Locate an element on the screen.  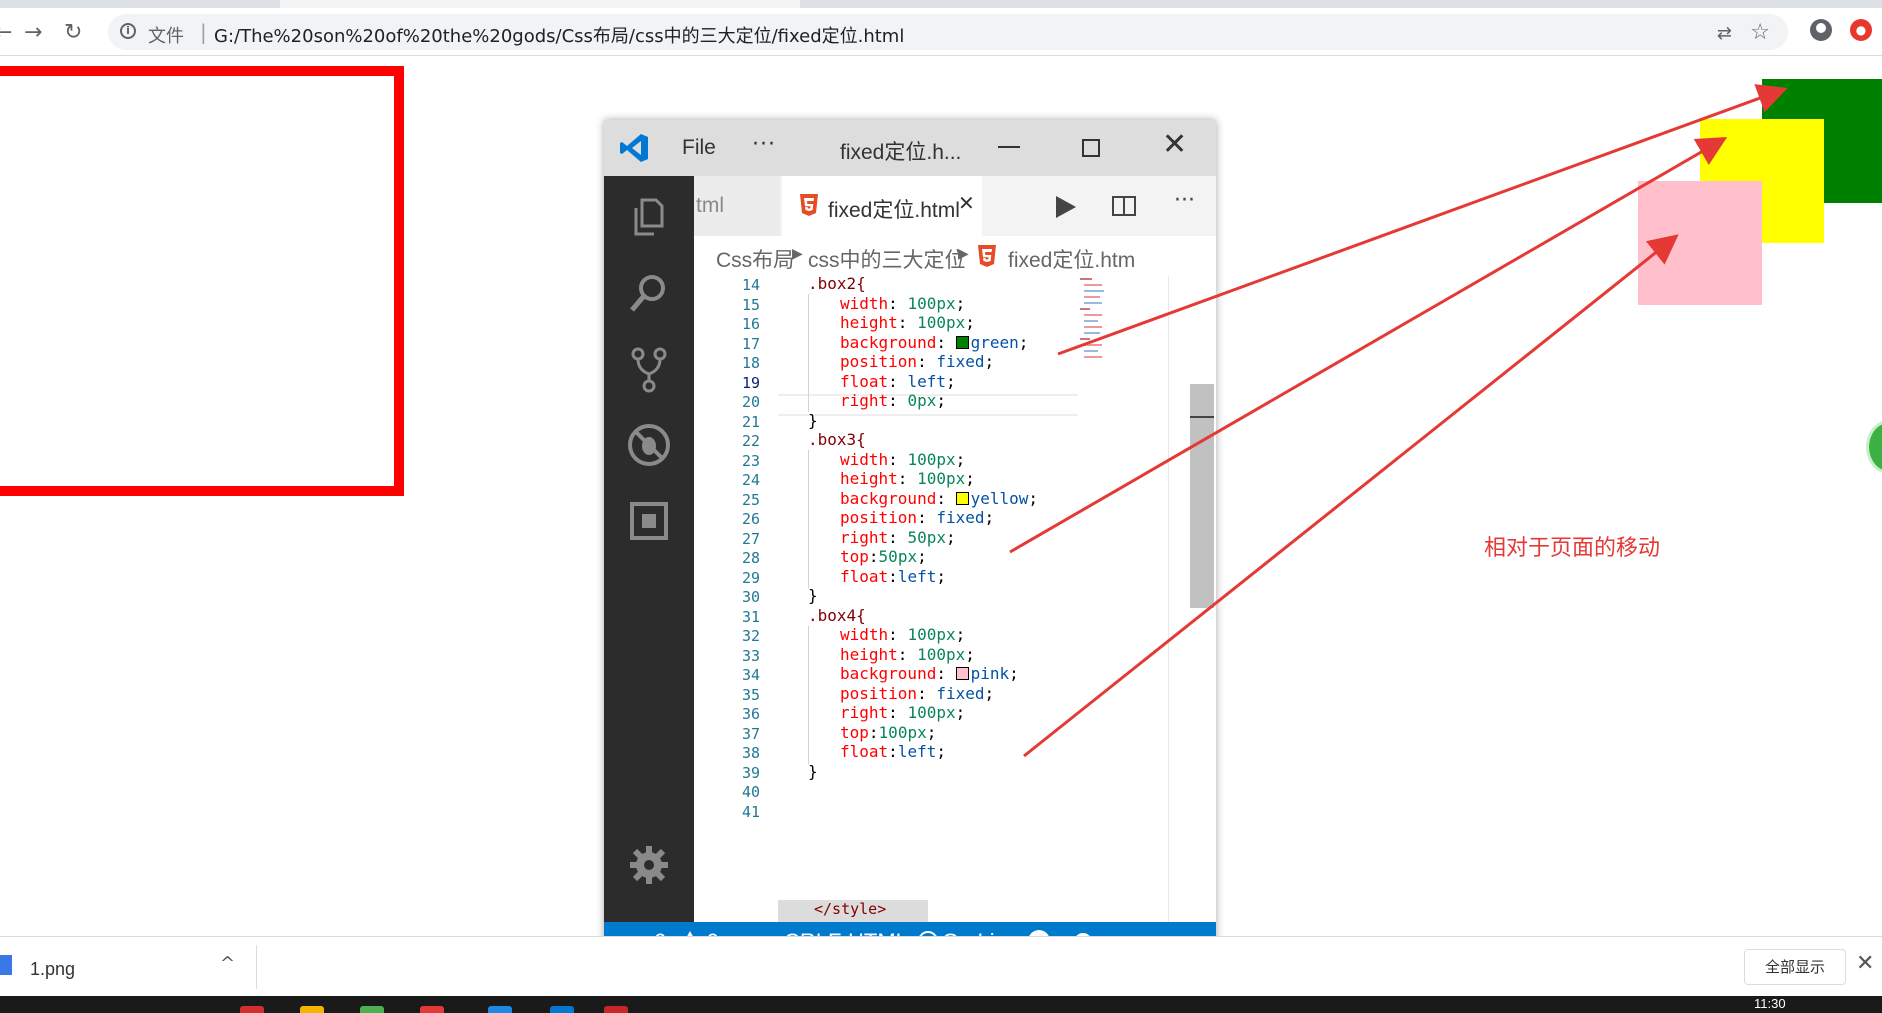
code-value: 0px is located at coordinates (922, 400).